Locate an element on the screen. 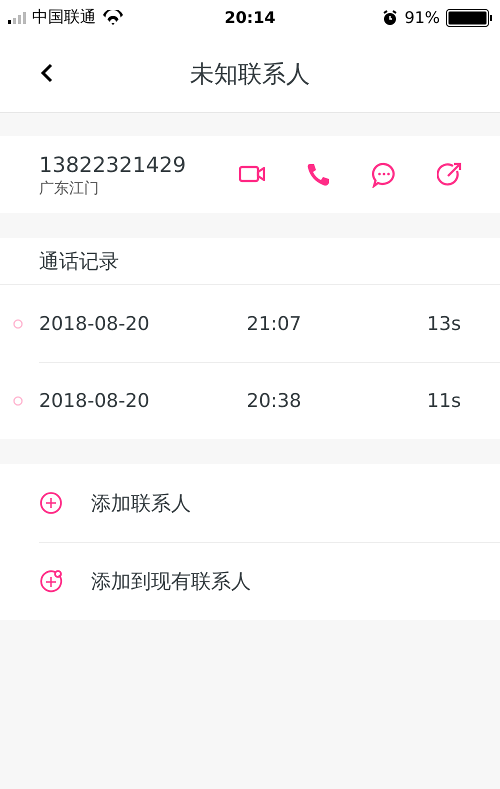  signal-icon is located at coordinates (17, 18).